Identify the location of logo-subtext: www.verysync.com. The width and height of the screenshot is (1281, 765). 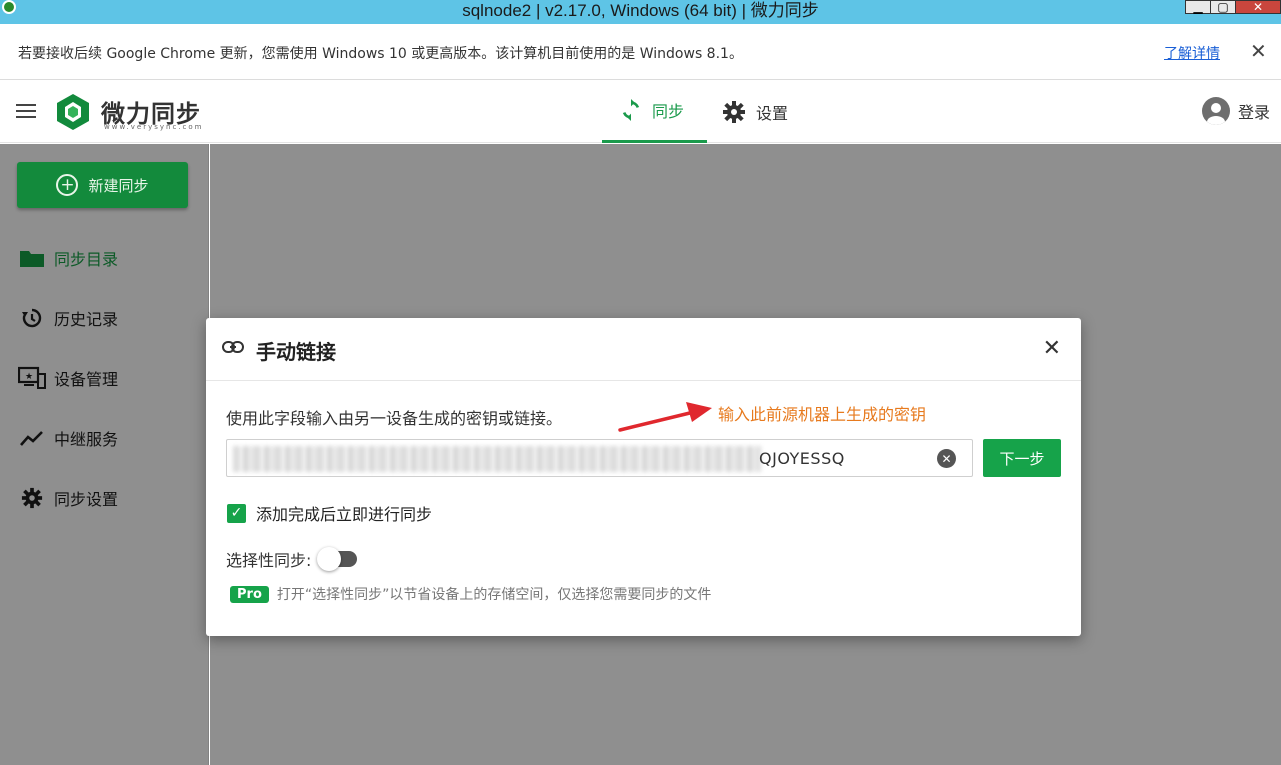
(154, 127).